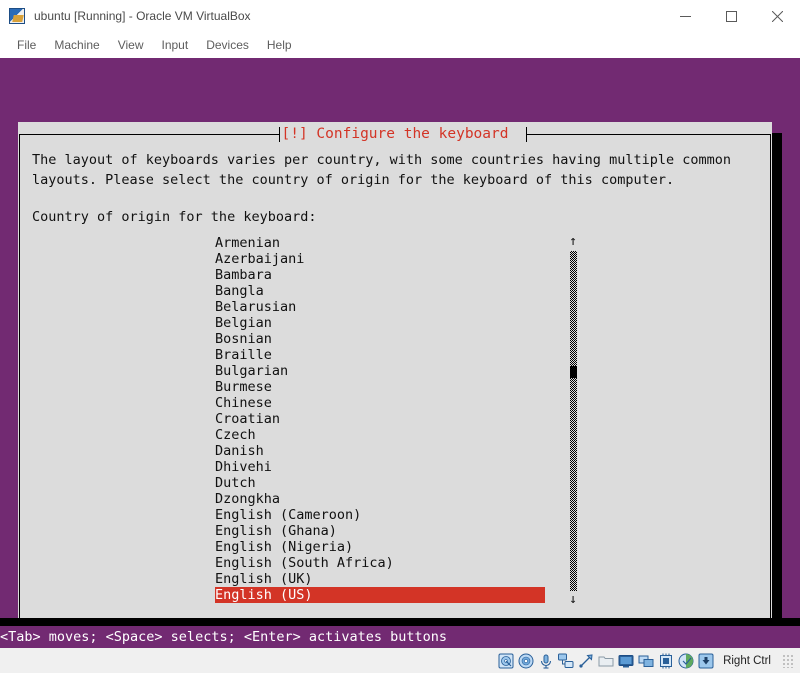 Image resolution: width=800 pixels, height=673 pixels. What do you see at coordinates (304, 563) in the screenshot?
I see `list-item-label: English (South Africa)` at bounding box center [304, 563].